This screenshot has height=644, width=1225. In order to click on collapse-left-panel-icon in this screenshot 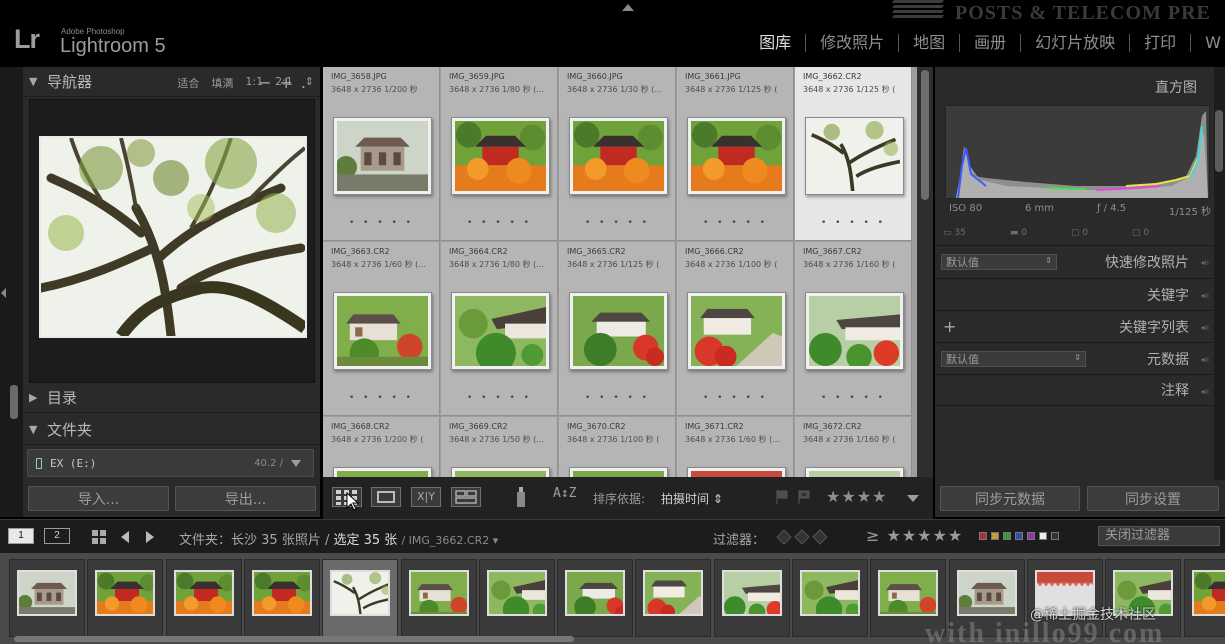, I will do `click(3, 293)`.